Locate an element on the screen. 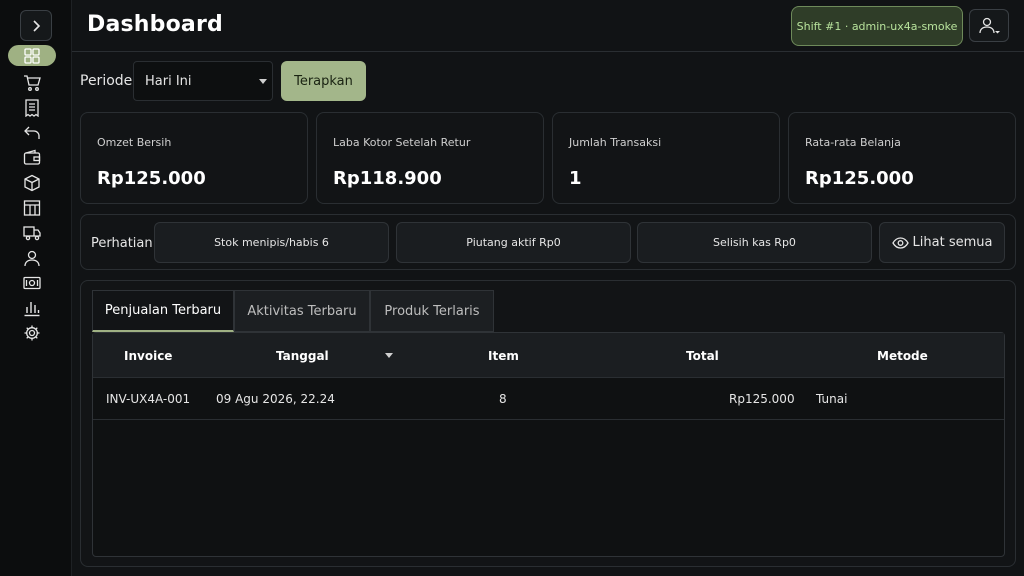 The width and height of the screenshot is (1024, 576). cell-date: 09 Agu 2026, 22.24 is located at coordinates (275, 399).